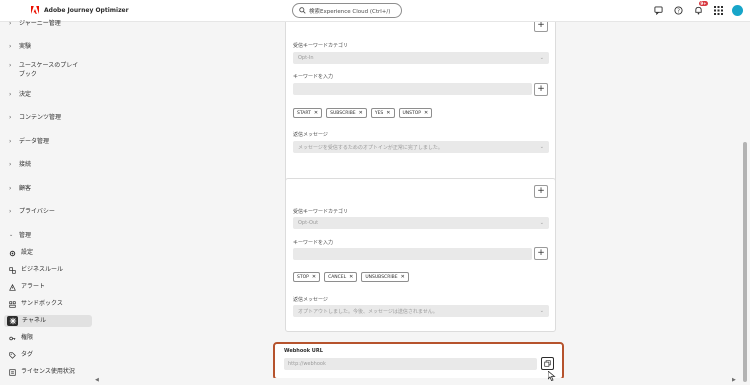 The height and width of the screenshot is (385, 750). Describe the element at coordinates (658, 10) in the screenshot. I see `feedback-icon` at that location.